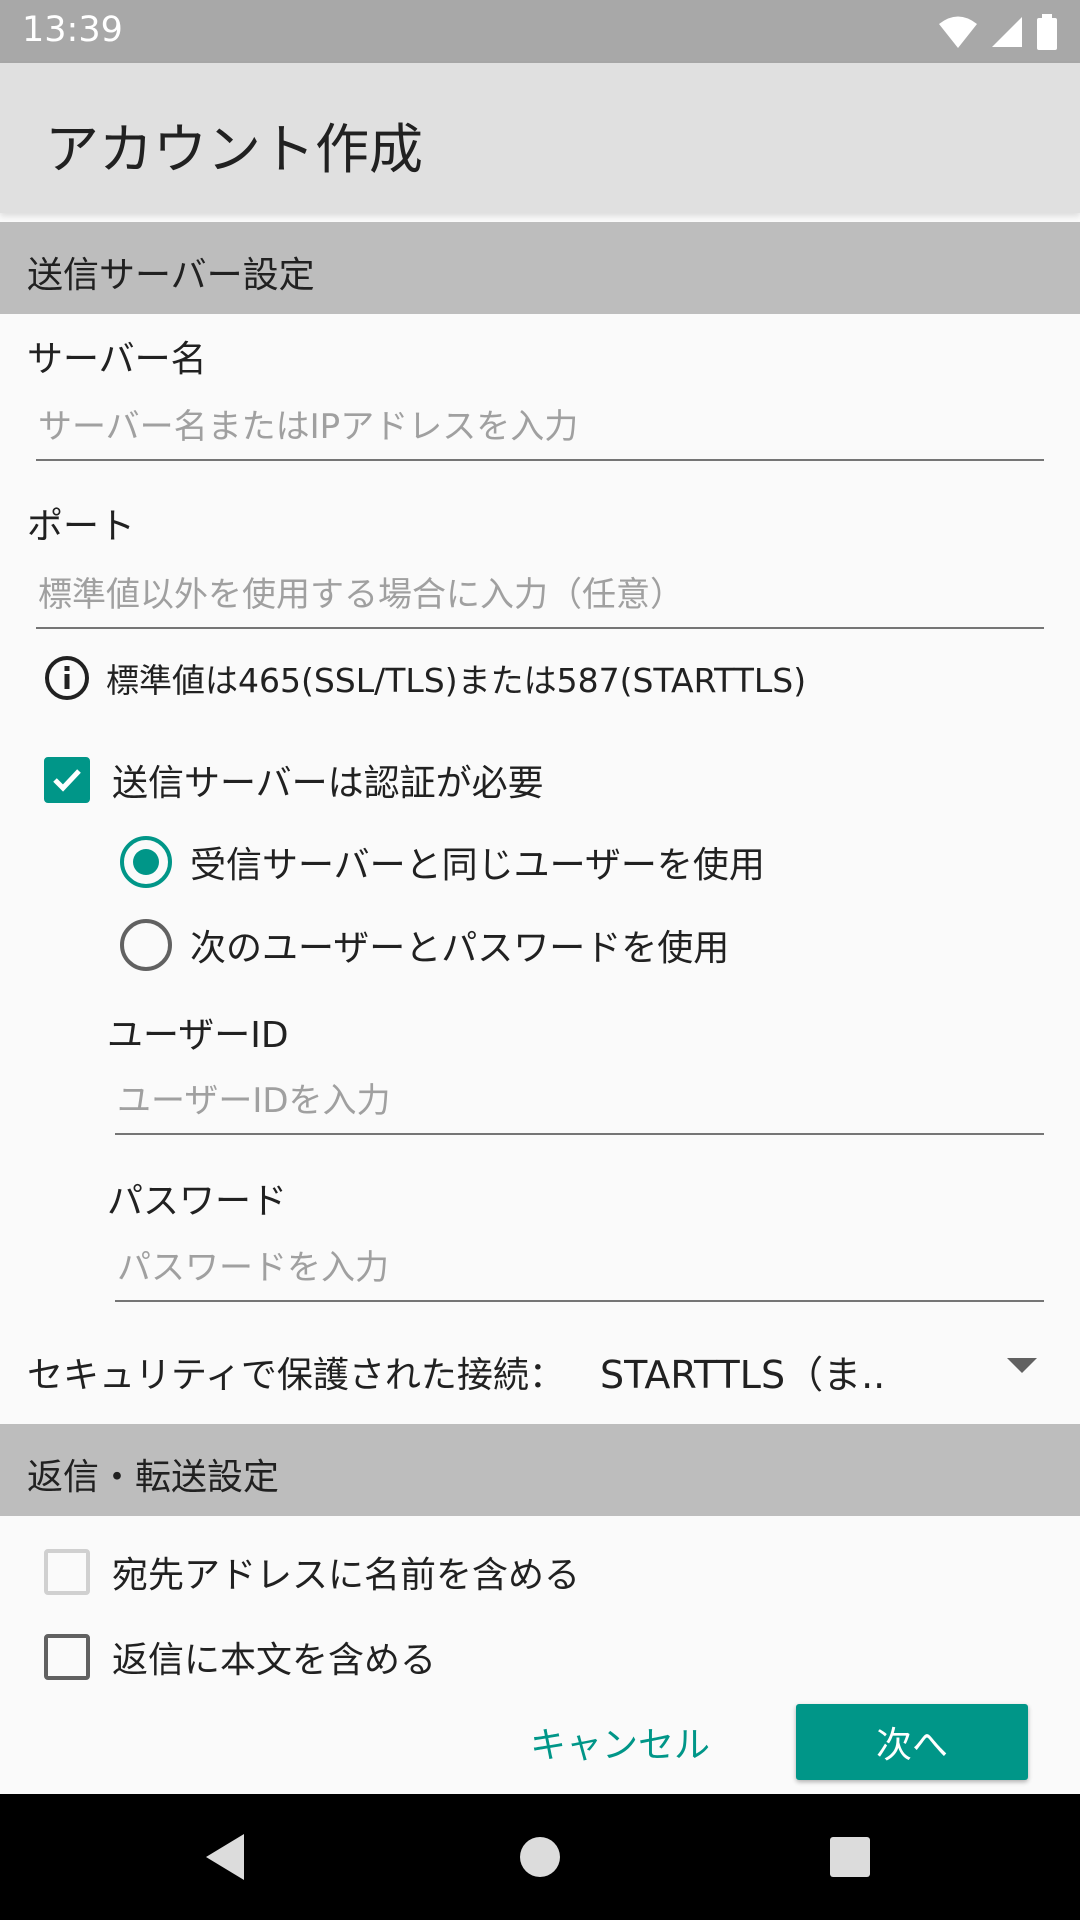 The height and width of the screenshot is (1920, 1080). I want to click on include-body-checkbox-row: 返信に本文を含める, so click(240, 1657).